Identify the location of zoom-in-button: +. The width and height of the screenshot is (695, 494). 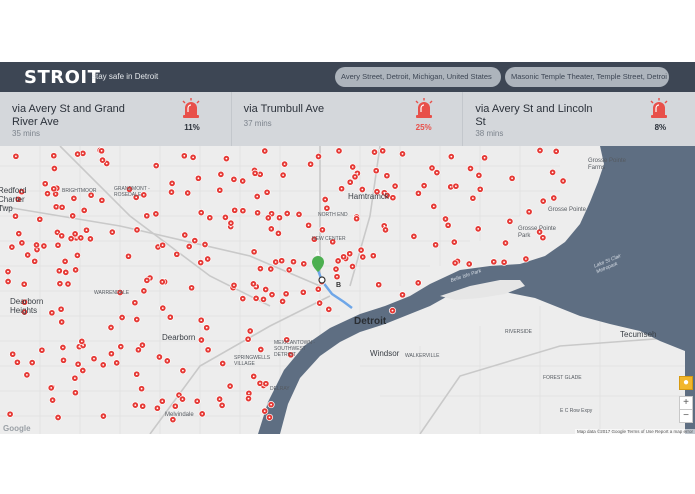
(686, 403).